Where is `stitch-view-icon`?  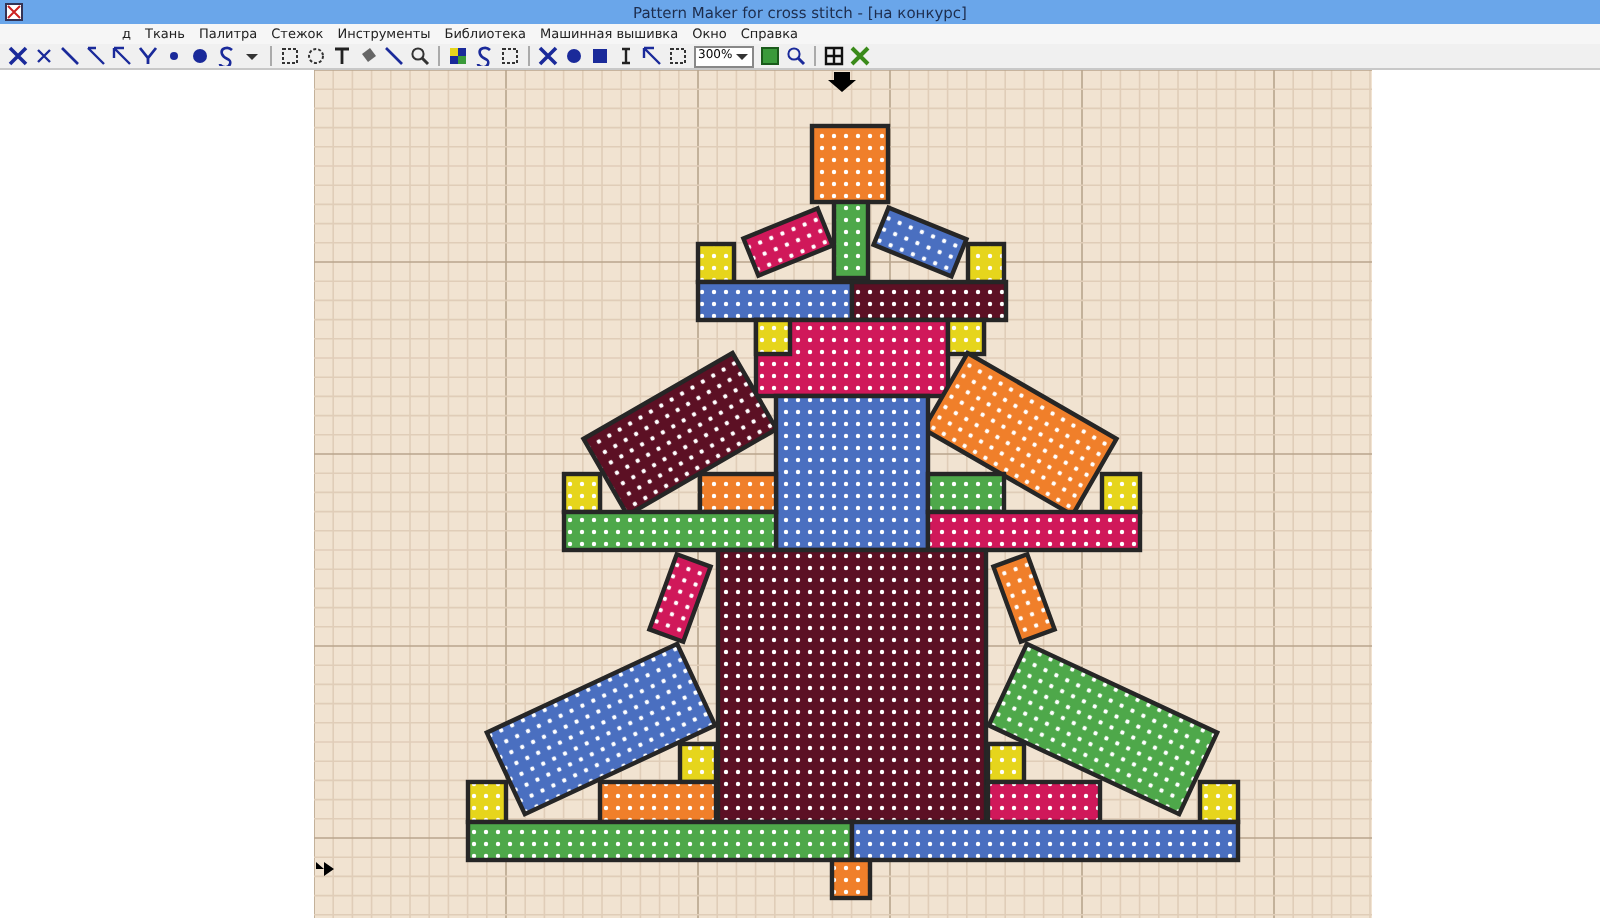
stitch-view-icon is located at coordinates (574, 56).